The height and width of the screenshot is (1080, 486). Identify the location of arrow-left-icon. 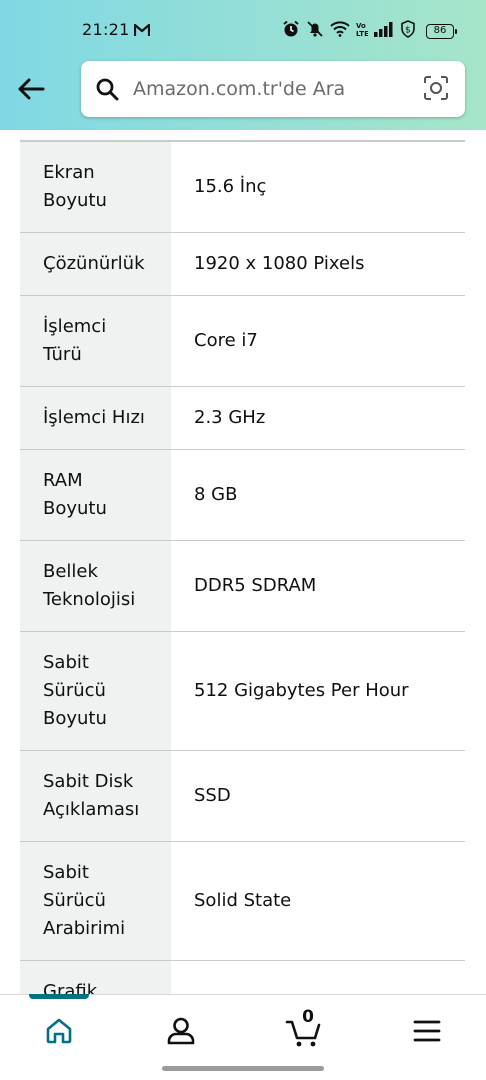
(31, 89).